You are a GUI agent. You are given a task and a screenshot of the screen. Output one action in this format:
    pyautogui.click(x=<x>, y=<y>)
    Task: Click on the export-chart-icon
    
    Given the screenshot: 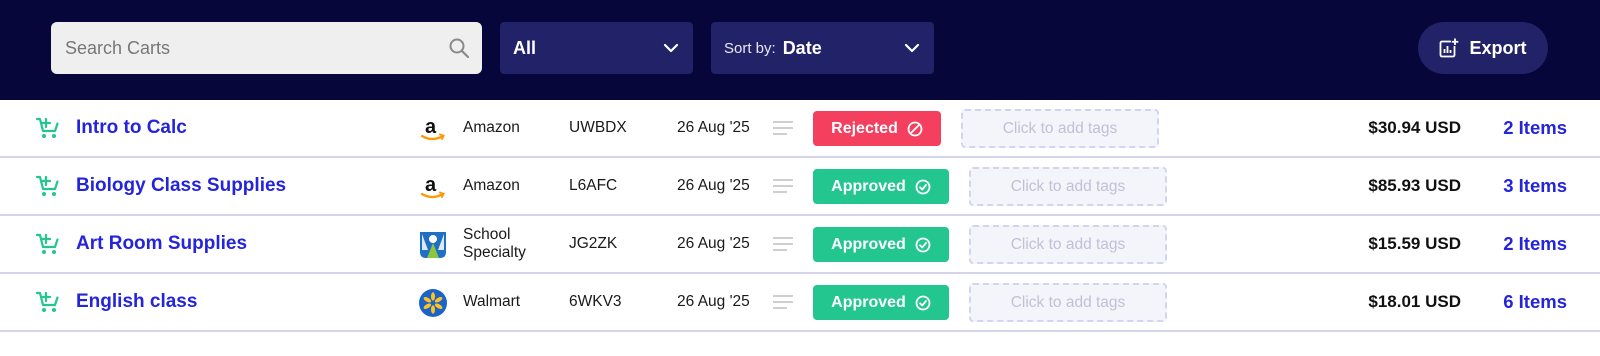 What is the action you would take?
    pyautogui.click(x=1450, y=48)
    